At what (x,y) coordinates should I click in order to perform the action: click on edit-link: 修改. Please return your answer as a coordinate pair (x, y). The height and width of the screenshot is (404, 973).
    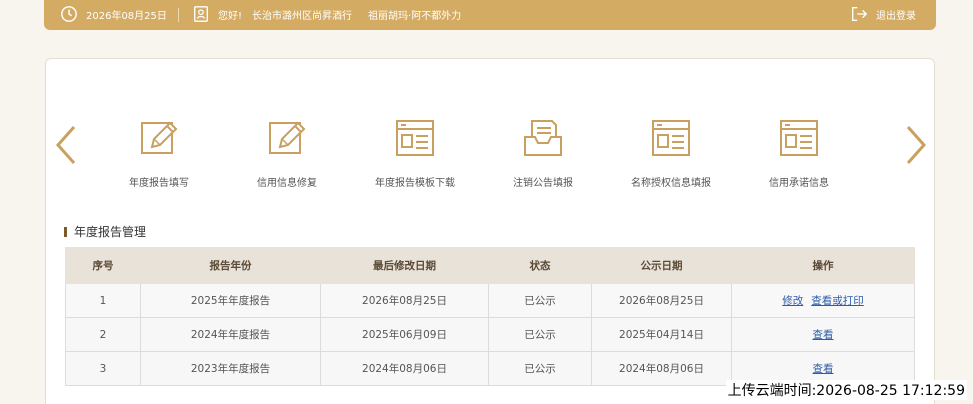
    Looking at the image, I should click on (792, 301).